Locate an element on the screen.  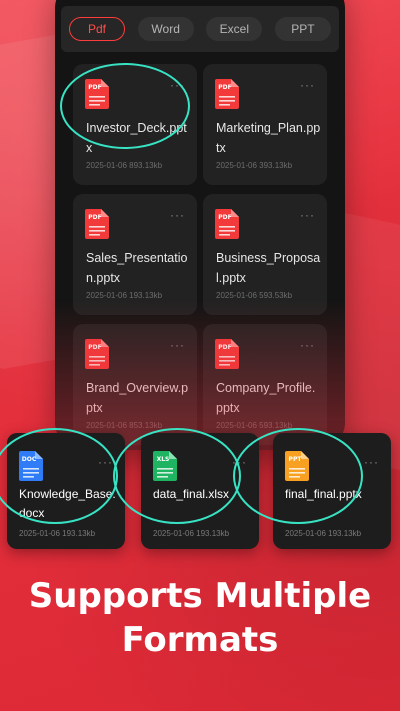
file-name: data_final.xlsx is located at coordinates (191, 494).